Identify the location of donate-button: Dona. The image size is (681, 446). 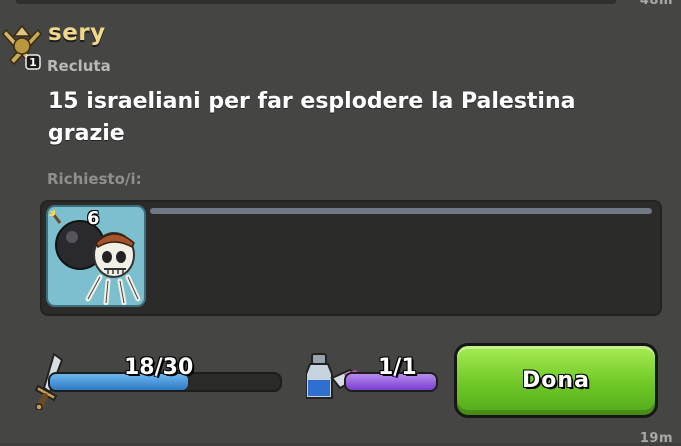
(556, 380).